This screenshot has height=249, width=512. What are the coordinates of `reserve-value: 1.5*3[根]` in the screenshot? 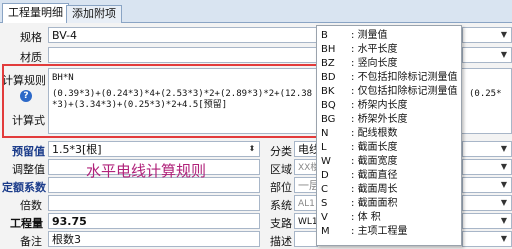 It's located at (77, 149).